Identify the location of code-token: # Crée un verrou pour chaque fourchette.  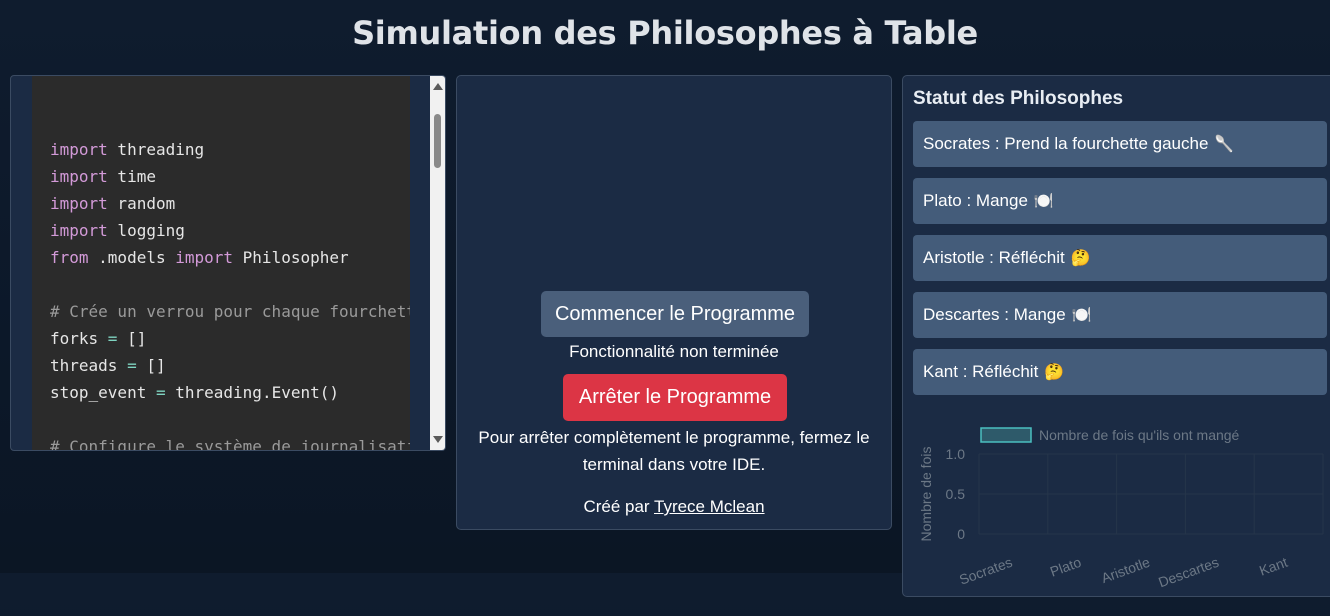
(230, 311).